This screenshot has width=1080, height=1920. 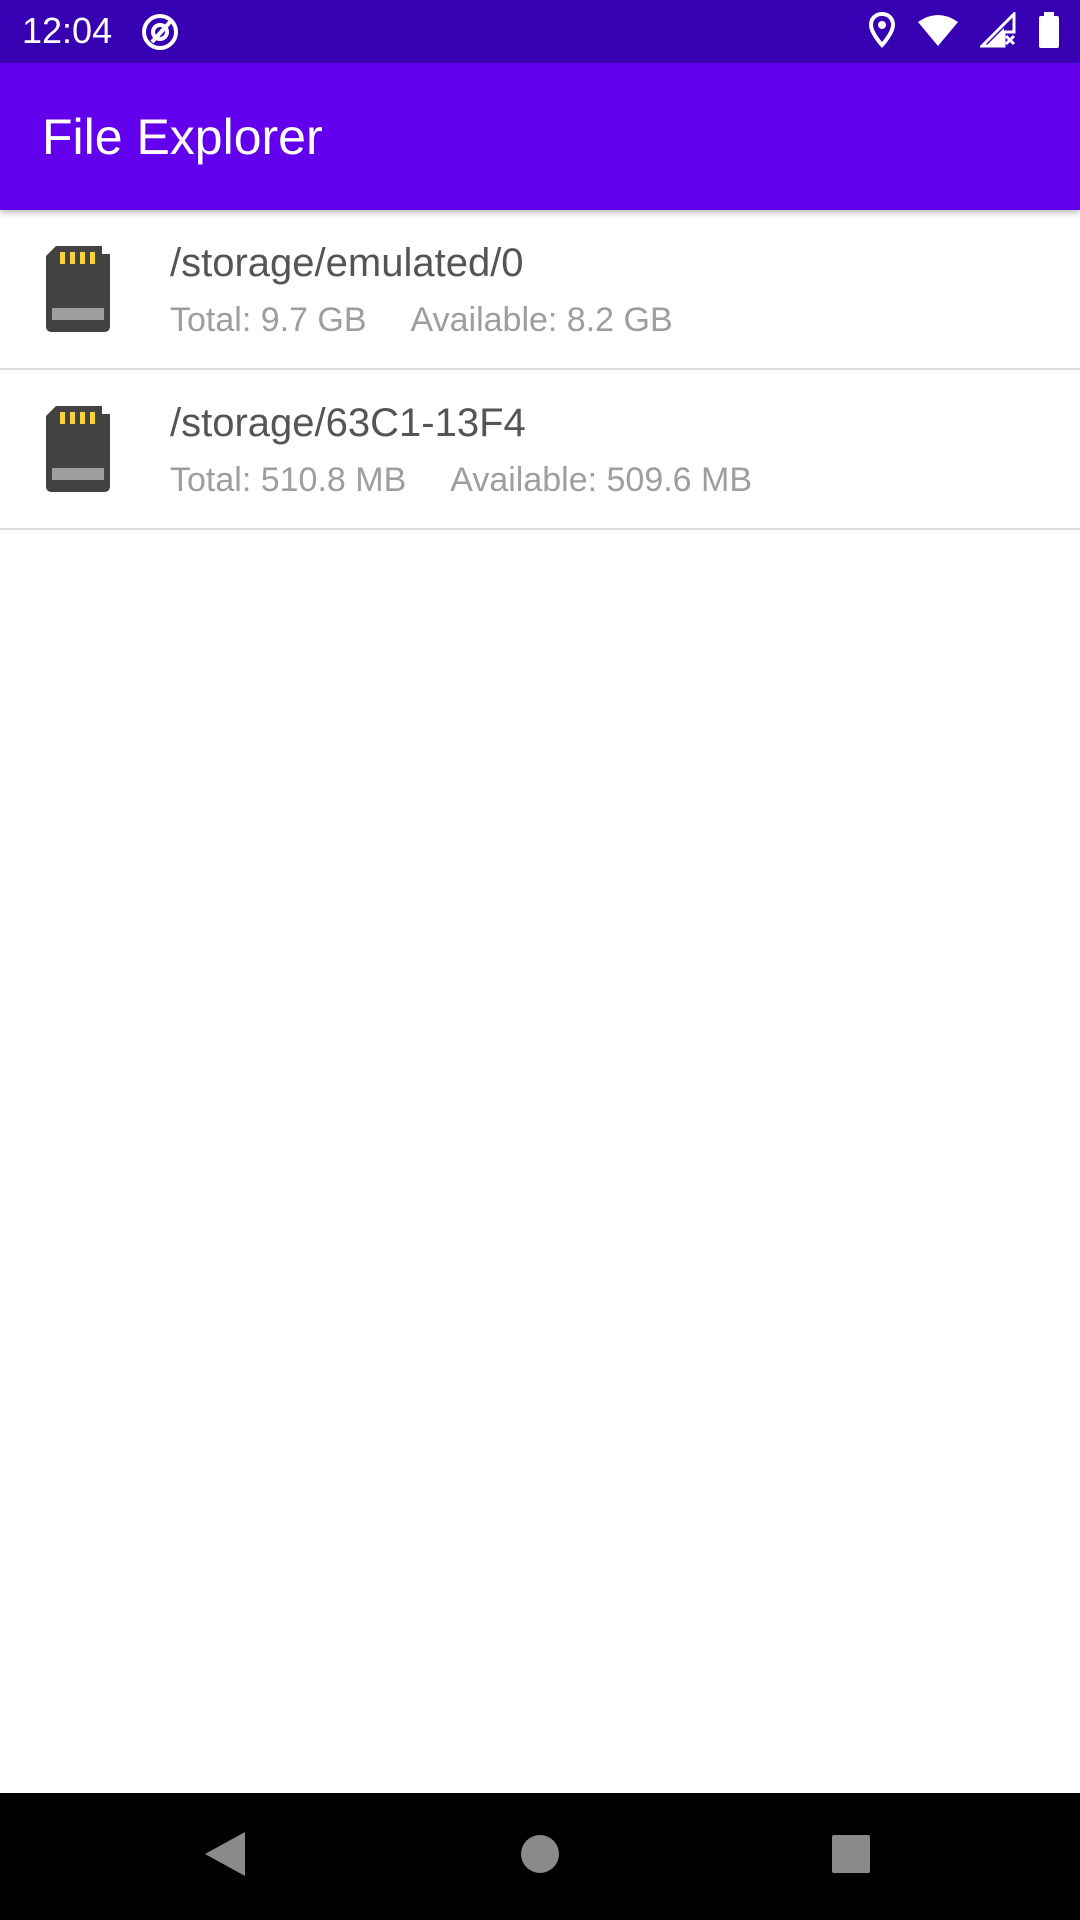 What do you see at coordinates (160, 32) in the screenshot?
I see `at-sign-icon` at bounding box center [160, 32].